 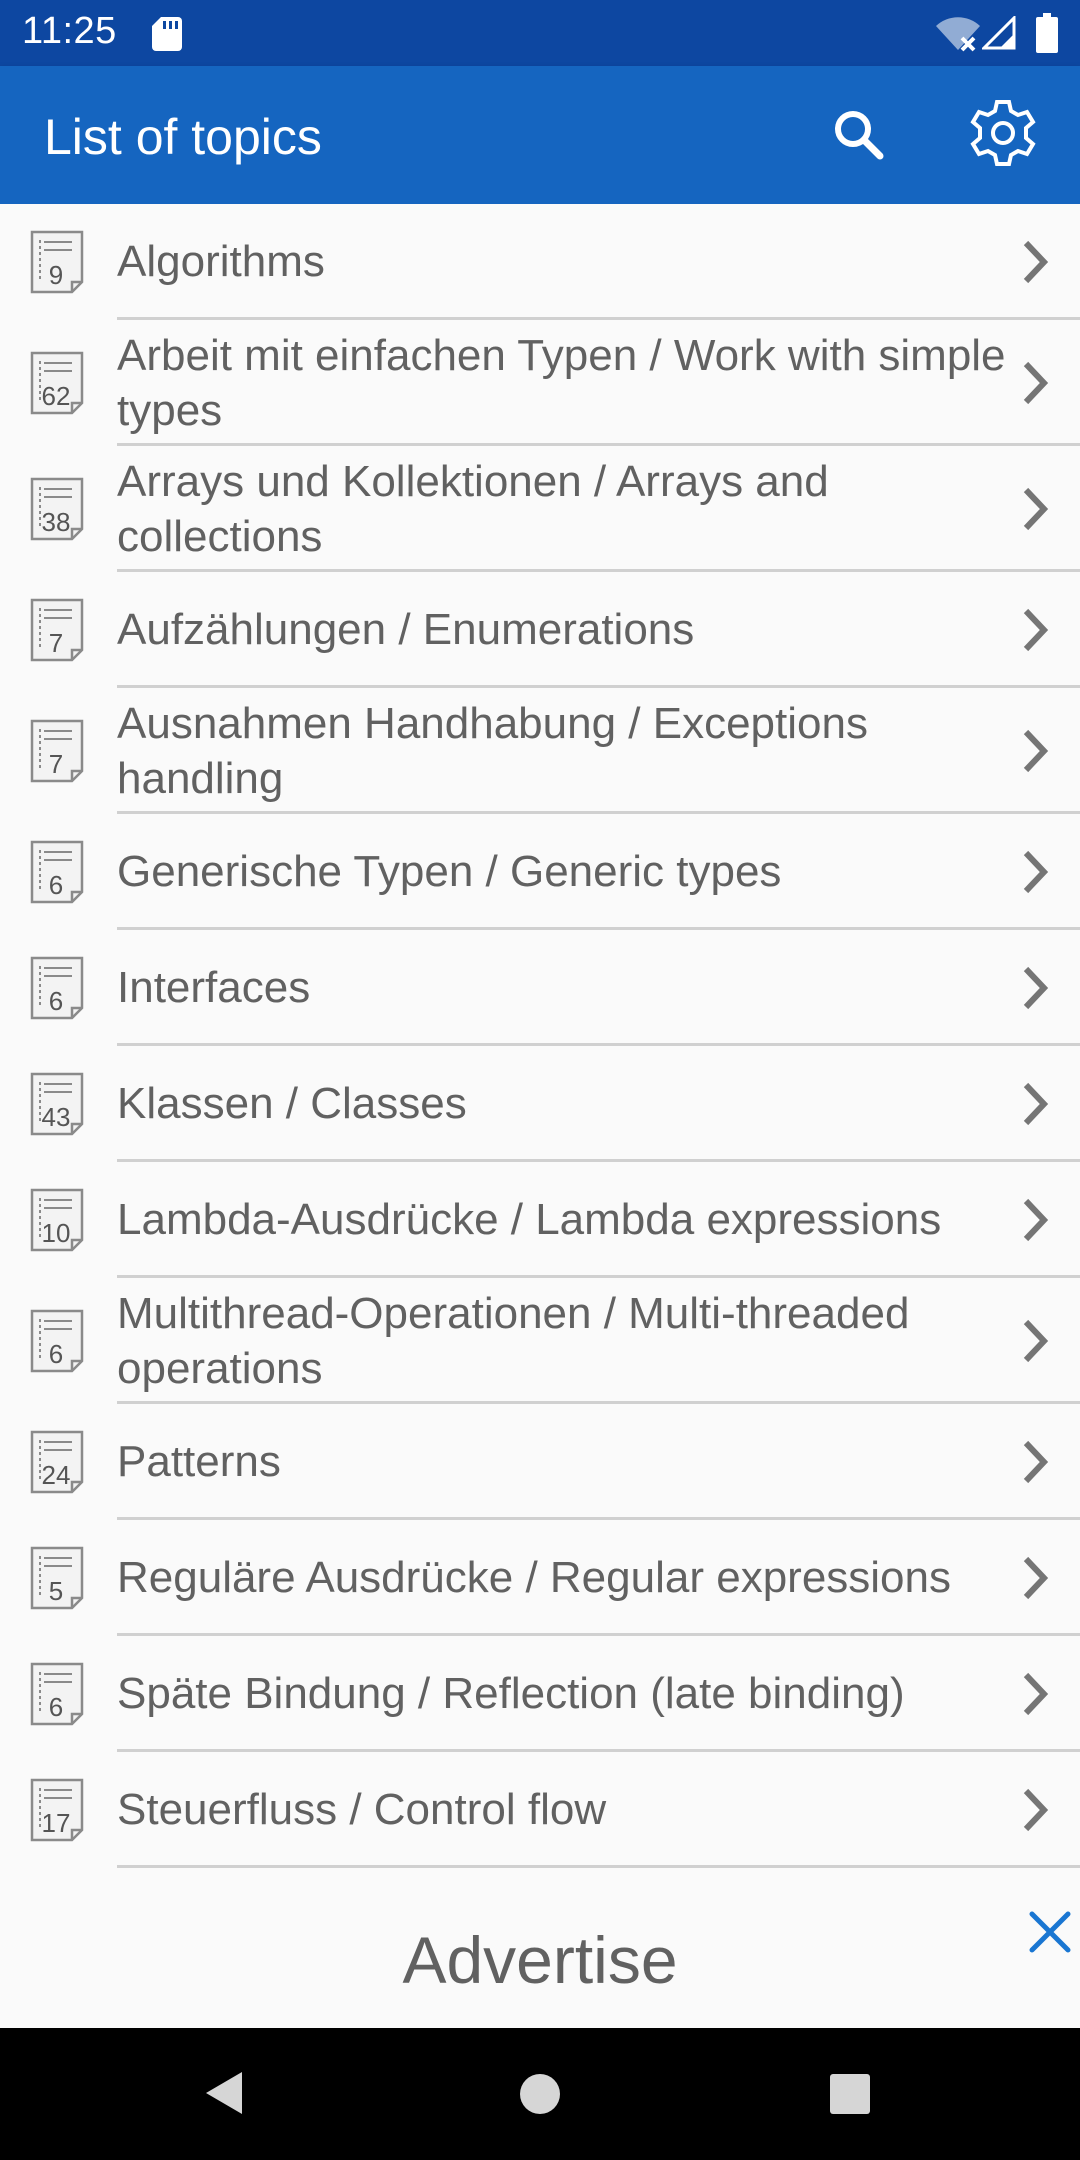 What do you see at coordinates (540, 1960) in the screenshot?
I see `ad-text: Advertise` at bounding box center [540, 1960].